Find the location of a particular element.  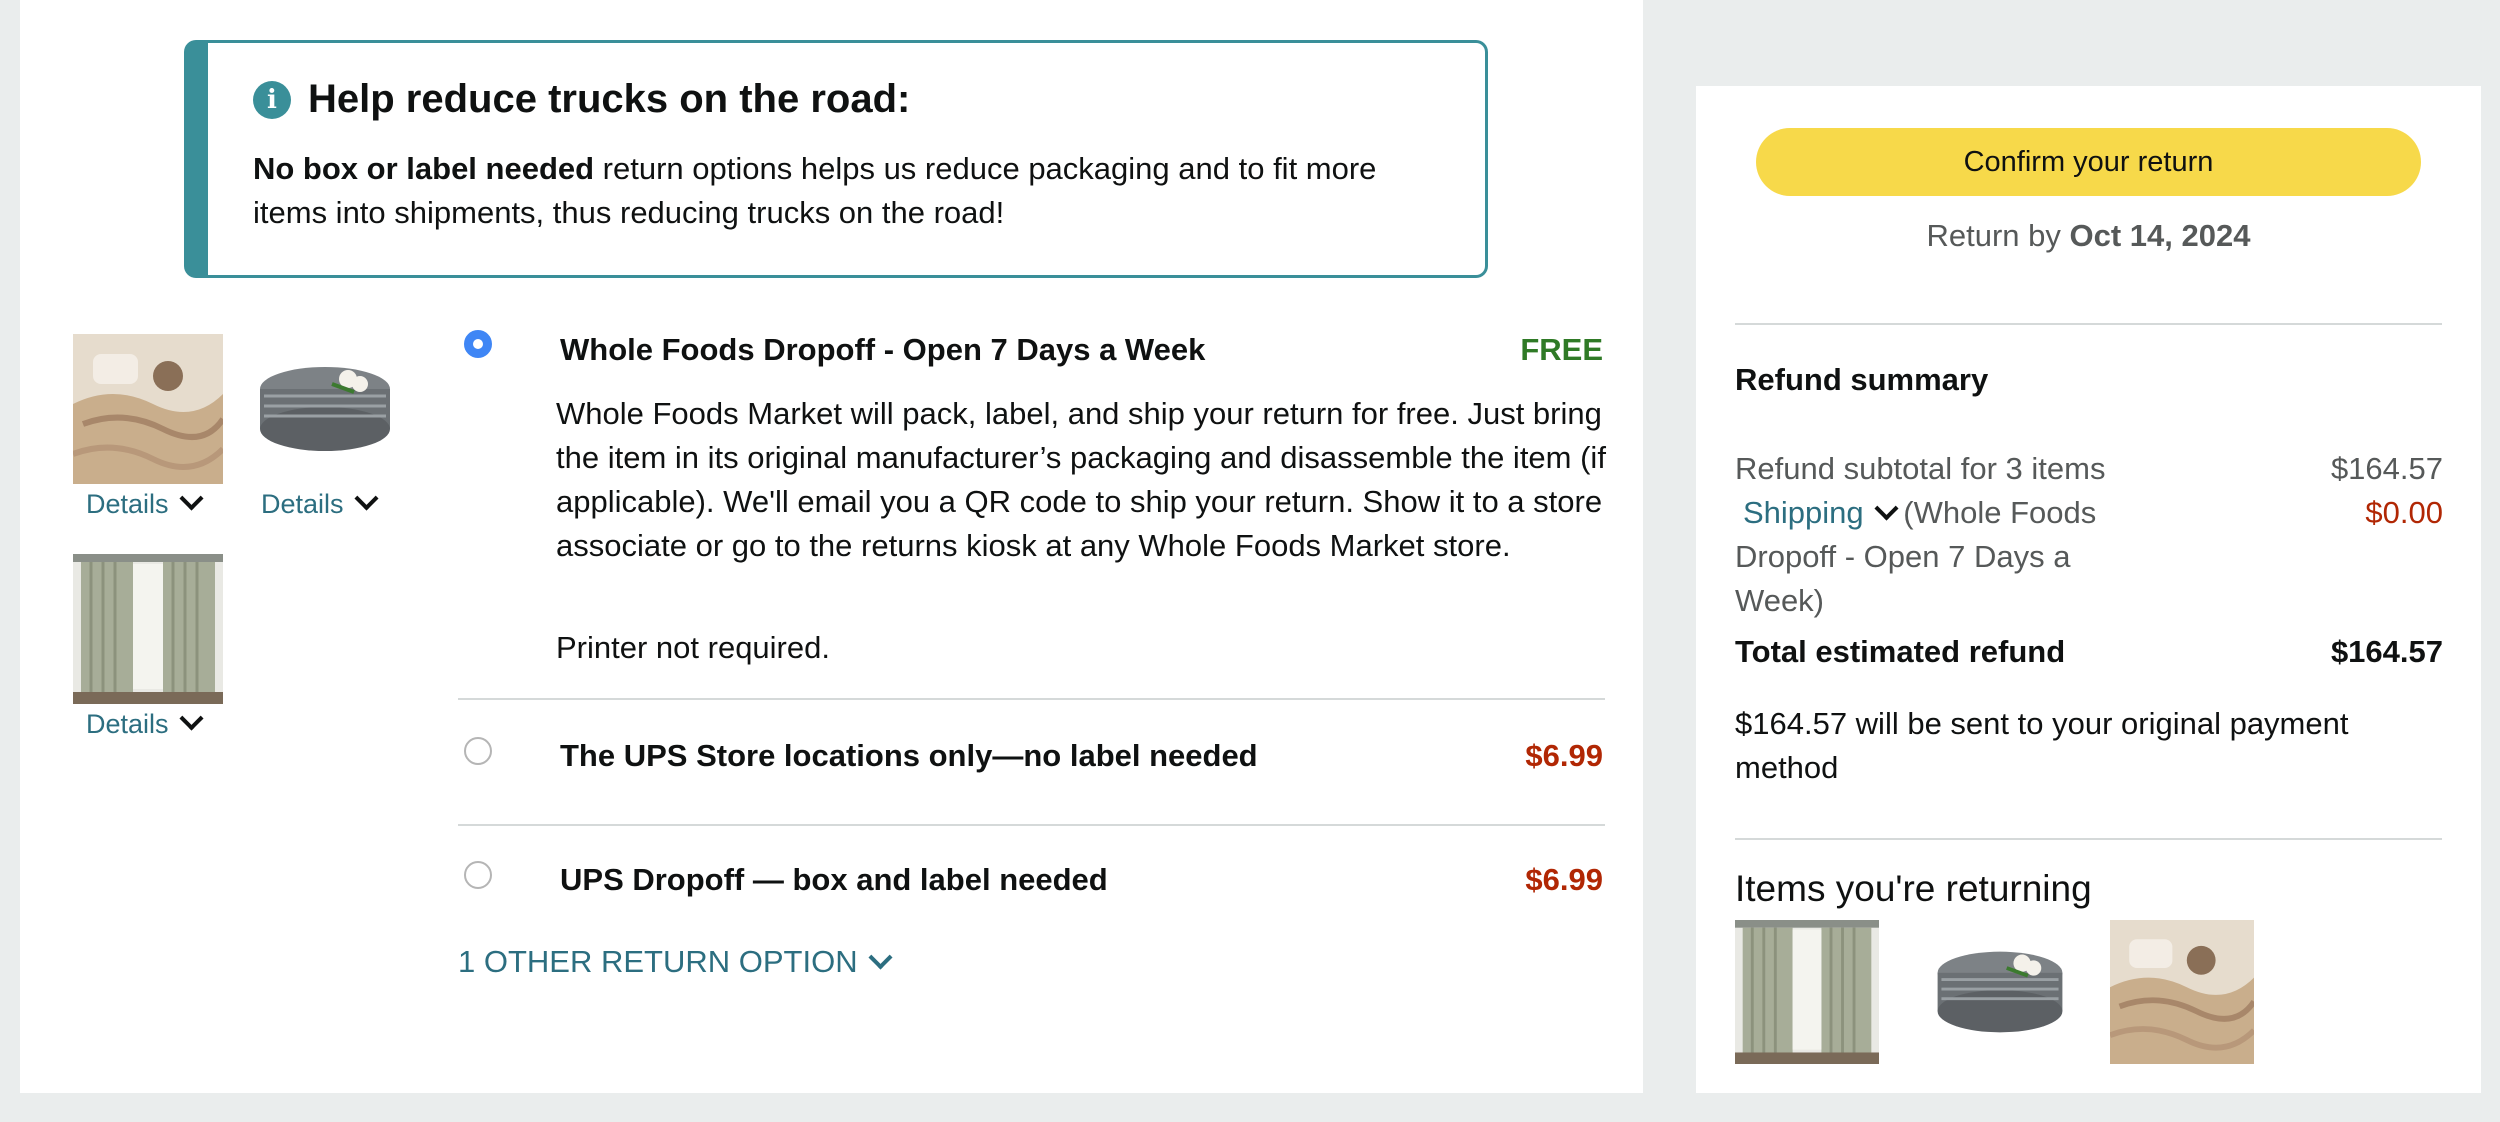

details-toggle-1: Details is located at coordinates (145, 503).